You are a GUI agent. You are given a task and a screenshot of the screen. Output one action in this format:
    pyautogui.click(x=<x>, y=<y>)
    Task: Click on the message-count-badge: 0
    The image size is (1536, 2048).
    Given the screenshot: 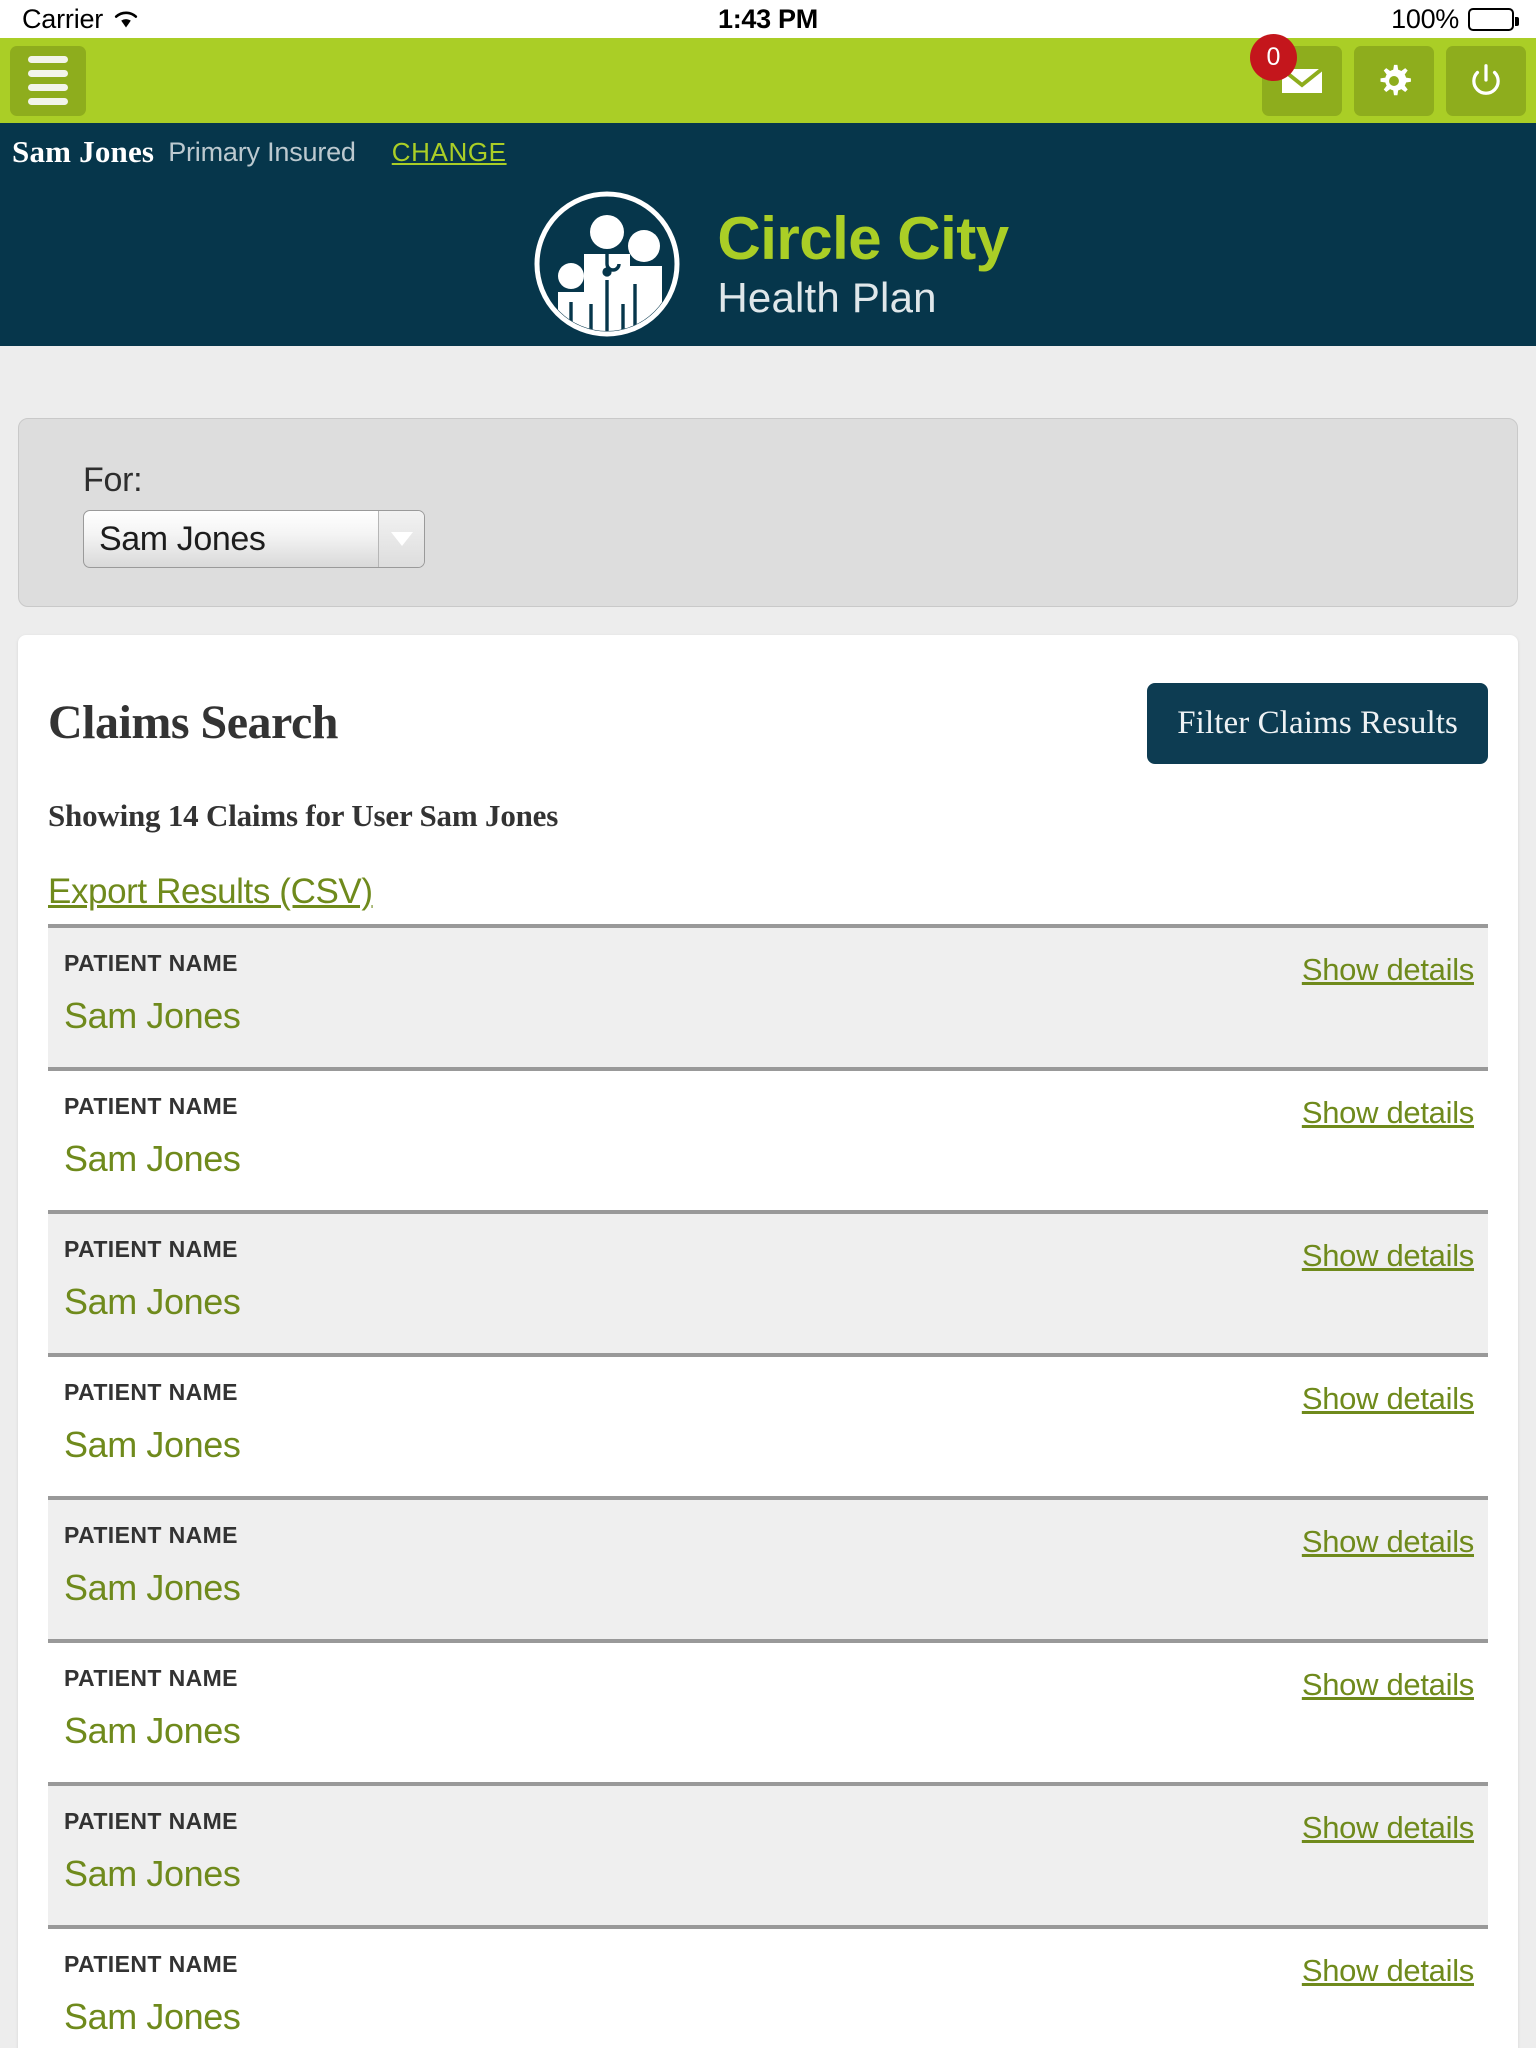 What is the action you would take?
    pyautogui.click(x=1273, y=57)
    